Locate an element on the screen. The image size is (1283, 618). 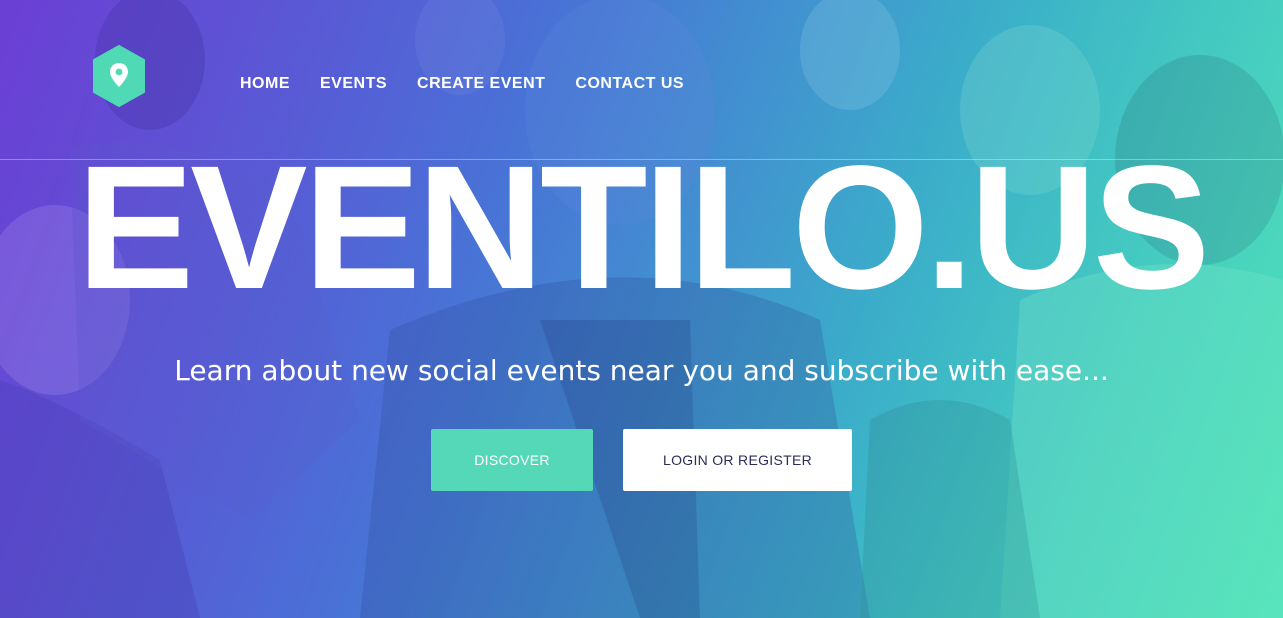
discover-button: DISCOVER is located at coordinates (512, 460).